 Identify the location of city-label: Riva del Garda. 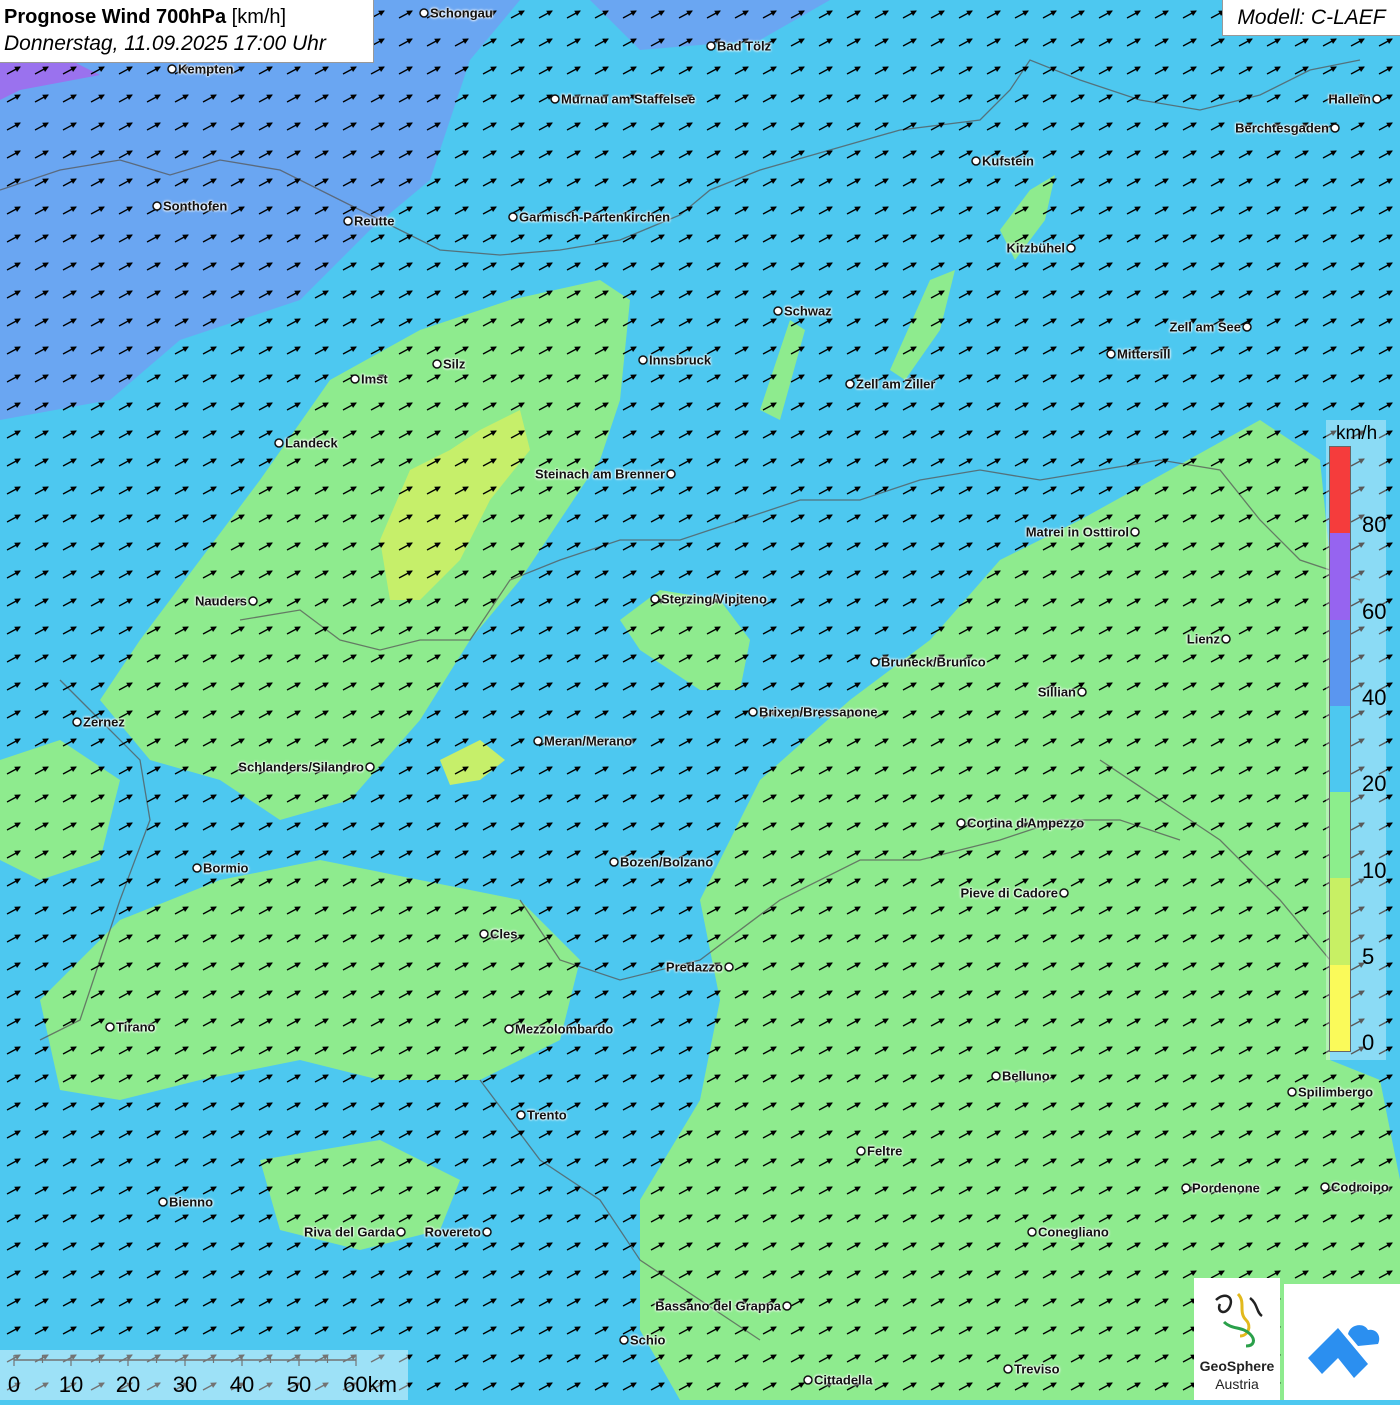
(349, 1232).